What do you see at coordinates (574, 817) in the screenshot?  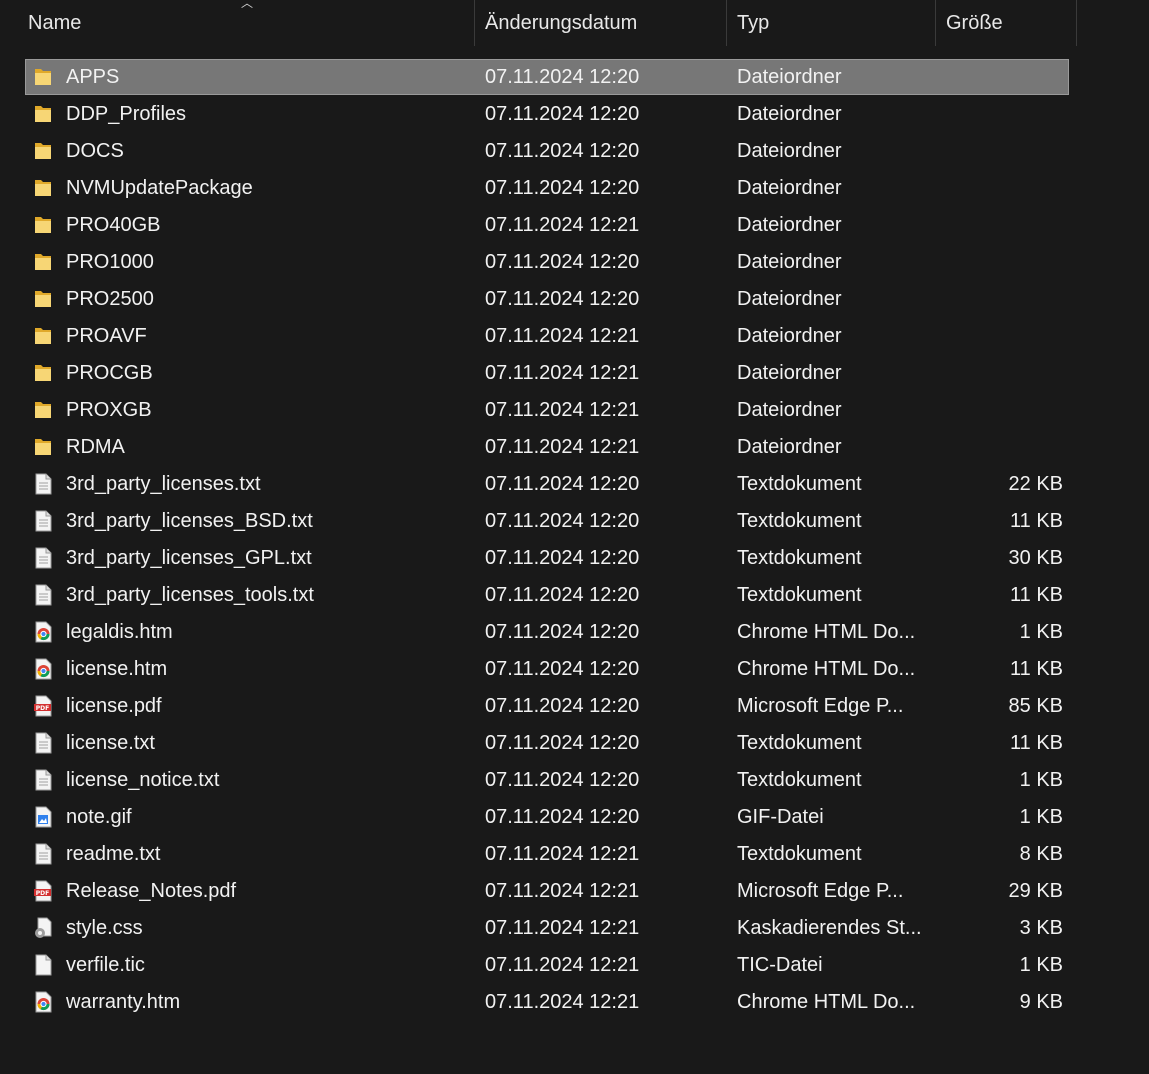 I see `file-row: note.gif 07.11.2024 12:20 GIF-Datei 1 KB` at bounding box center [574, 817].